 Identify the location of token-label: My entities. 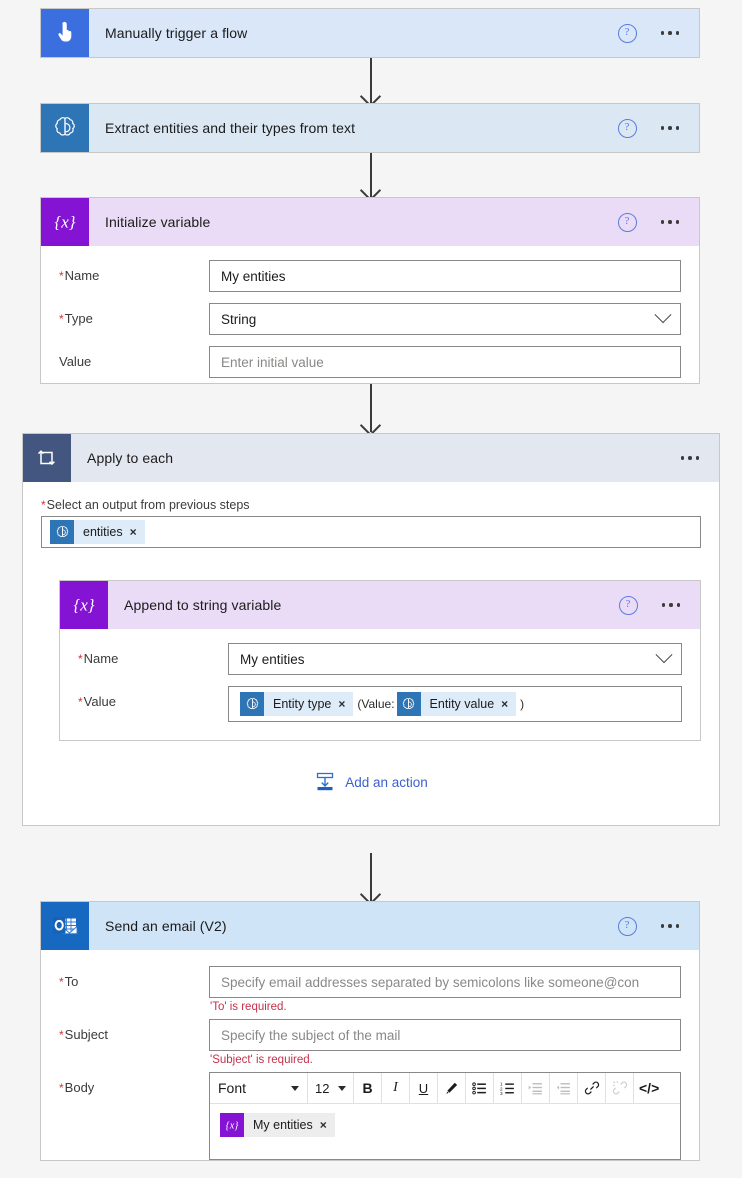
(283, 1125).